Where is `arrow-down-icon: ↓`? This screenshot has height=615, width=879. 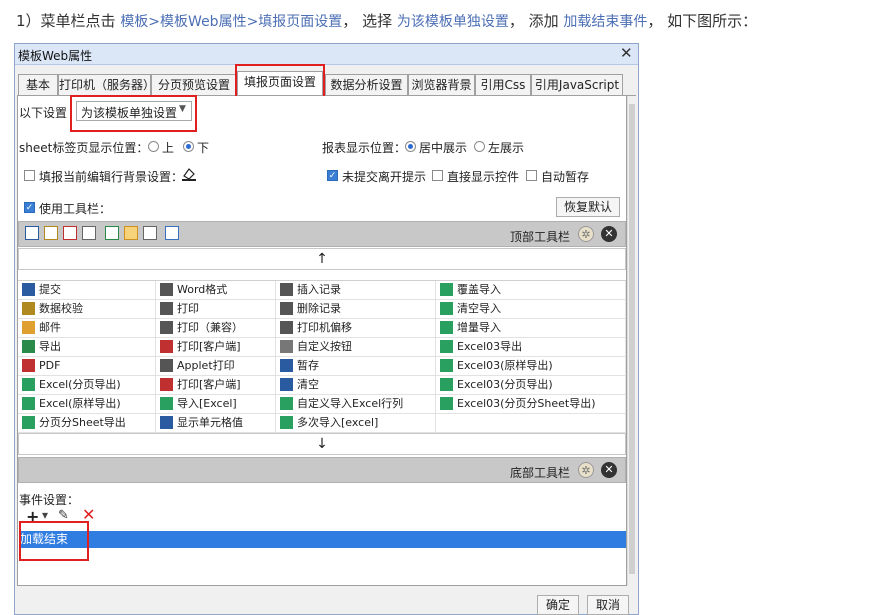
arrow-down-icon: ↓ is located at coordinates (322, 444).